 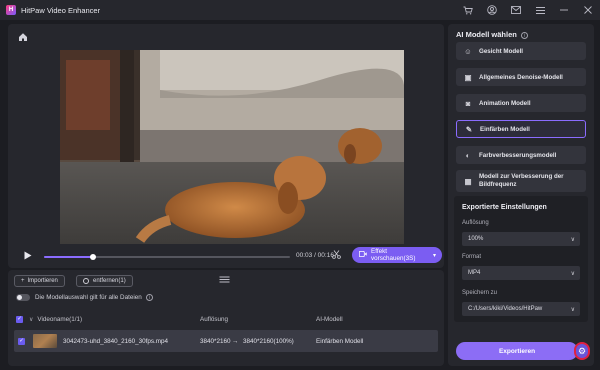 What do you see at coordinates (476, 239) in the screenshot?
I see `resolution-value: 100%` at bounding box center [476, 239].